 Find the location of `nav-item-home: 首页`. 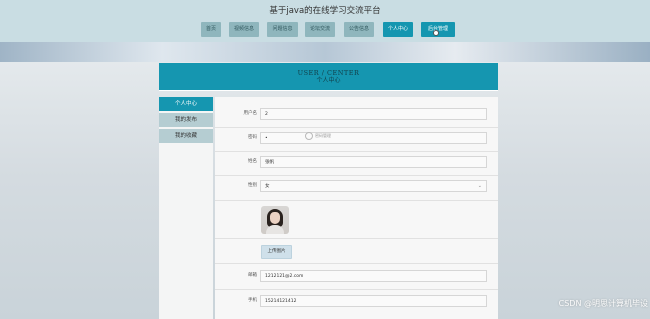

nav-item-home: 首页 is located at coordinates (211, 29).